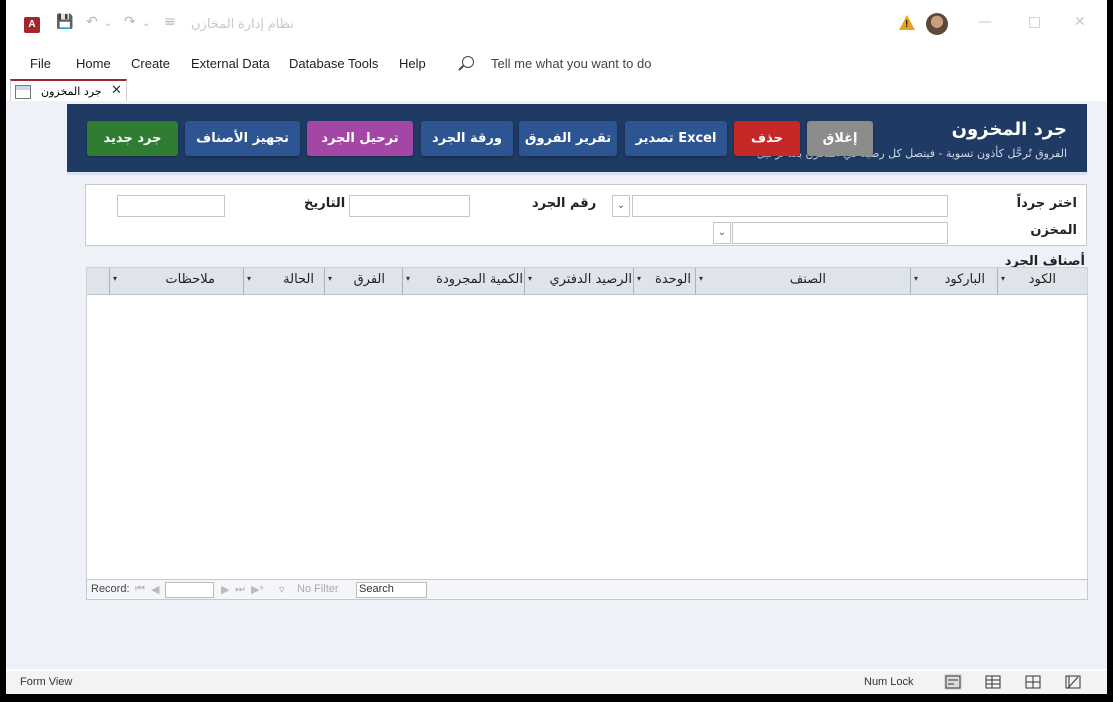 The image size is (1113, 702). What do you see at coordinates (993, 682) in the screenshot?
I see `datasheet-view-icon` at bounding box center [993, 682].